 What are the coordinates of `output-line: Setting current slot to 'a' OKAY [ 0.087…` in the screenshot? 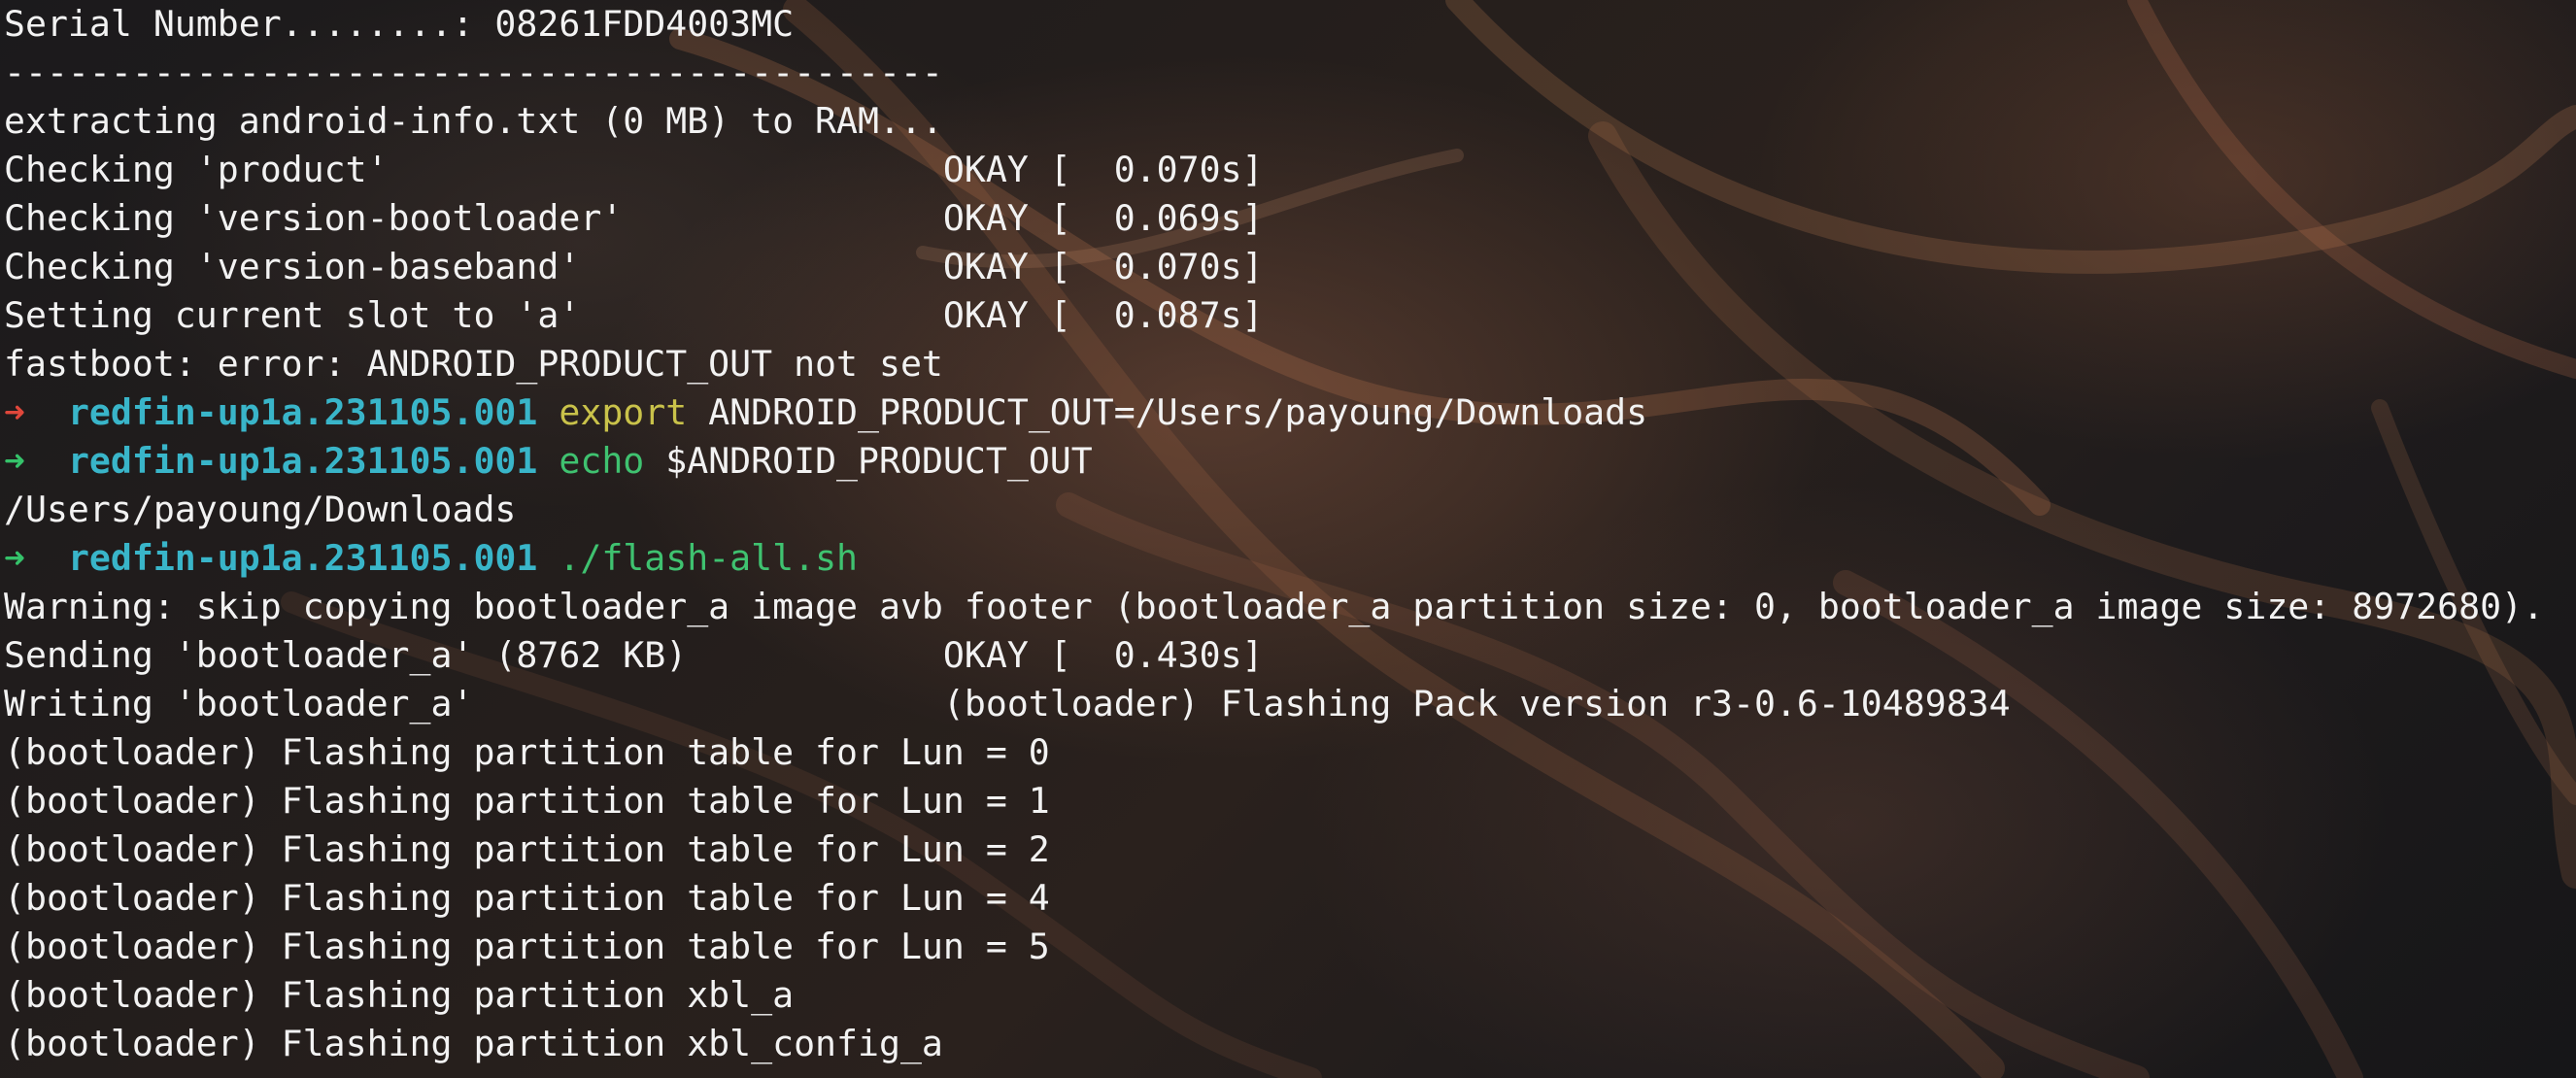 It's located at (634, 315).